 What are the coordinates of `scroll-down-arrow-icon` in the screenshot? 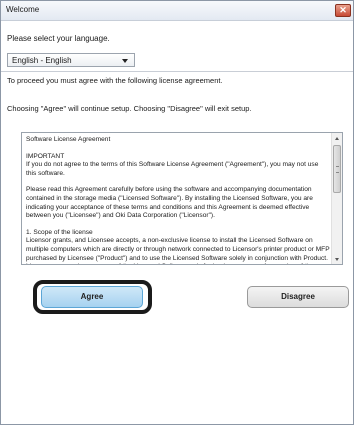 It's located at (337, 259).